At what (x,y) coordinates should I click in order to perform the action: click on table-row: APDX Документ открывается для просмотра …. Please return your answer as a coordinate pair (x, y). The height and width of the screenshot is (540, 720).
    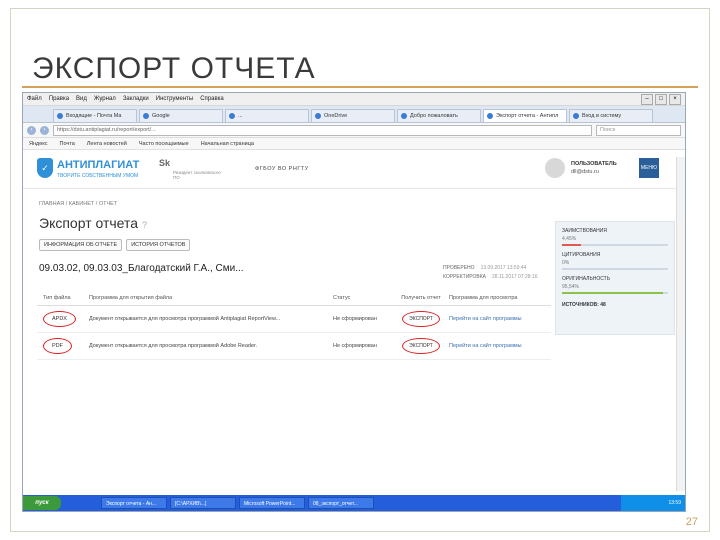
    Looking at the image, I should click on (294, 319).